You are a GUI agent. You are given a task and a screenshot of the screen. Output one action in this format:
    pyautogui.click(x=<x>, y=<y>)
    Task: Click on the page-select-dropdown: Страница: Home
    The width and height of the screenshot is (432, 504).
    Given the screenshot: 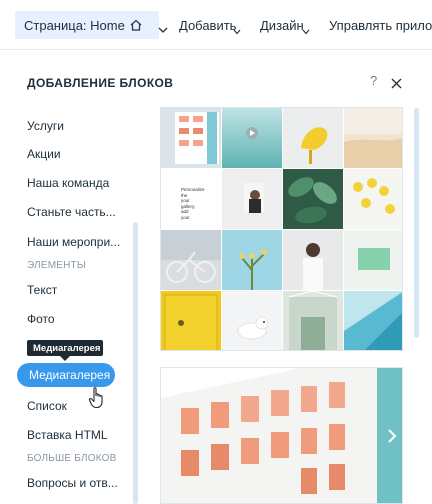 What is the action you would take?
    pyautogui.click(x=91, y=25)
    